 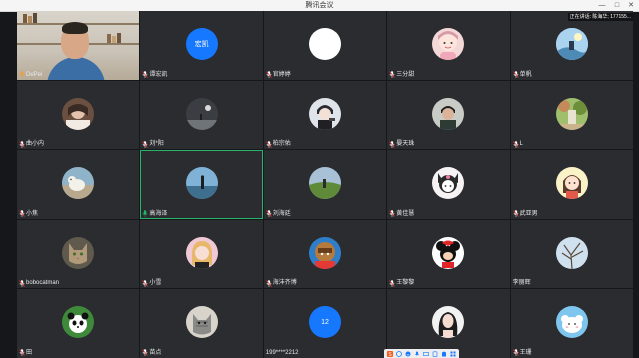 What do you see at coordinates (408, 354) in the screenshot?
I see `smile-icon` at bounding box center [408, 354].